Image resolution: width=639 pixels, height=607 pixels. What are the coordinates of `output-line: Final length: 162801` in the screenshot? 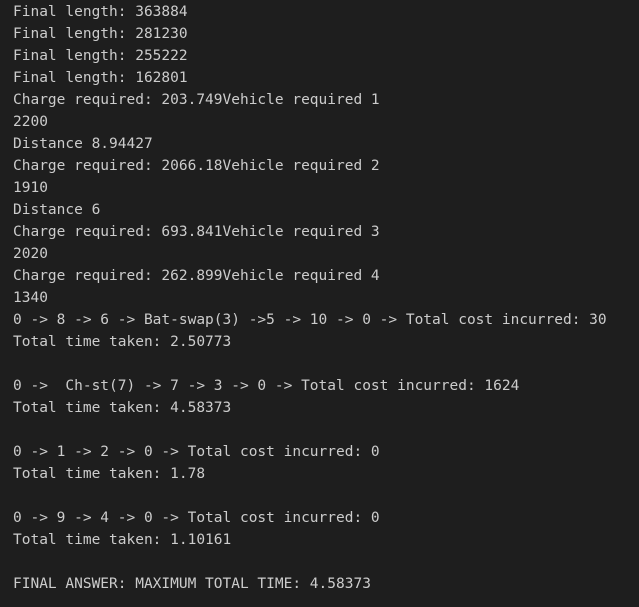 It's located at (100, 78).